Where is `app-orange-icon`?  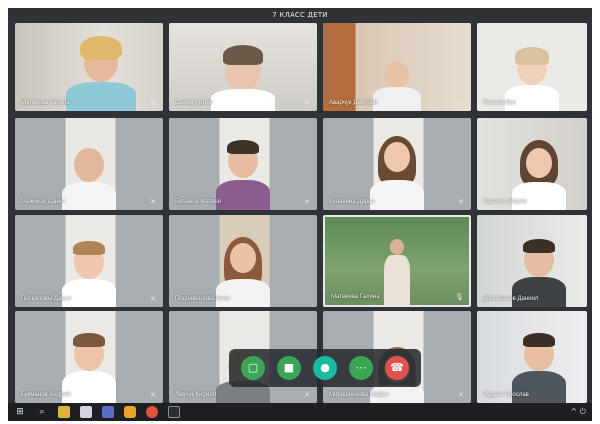
app-orange-icon is located at coordinates (130, 412).